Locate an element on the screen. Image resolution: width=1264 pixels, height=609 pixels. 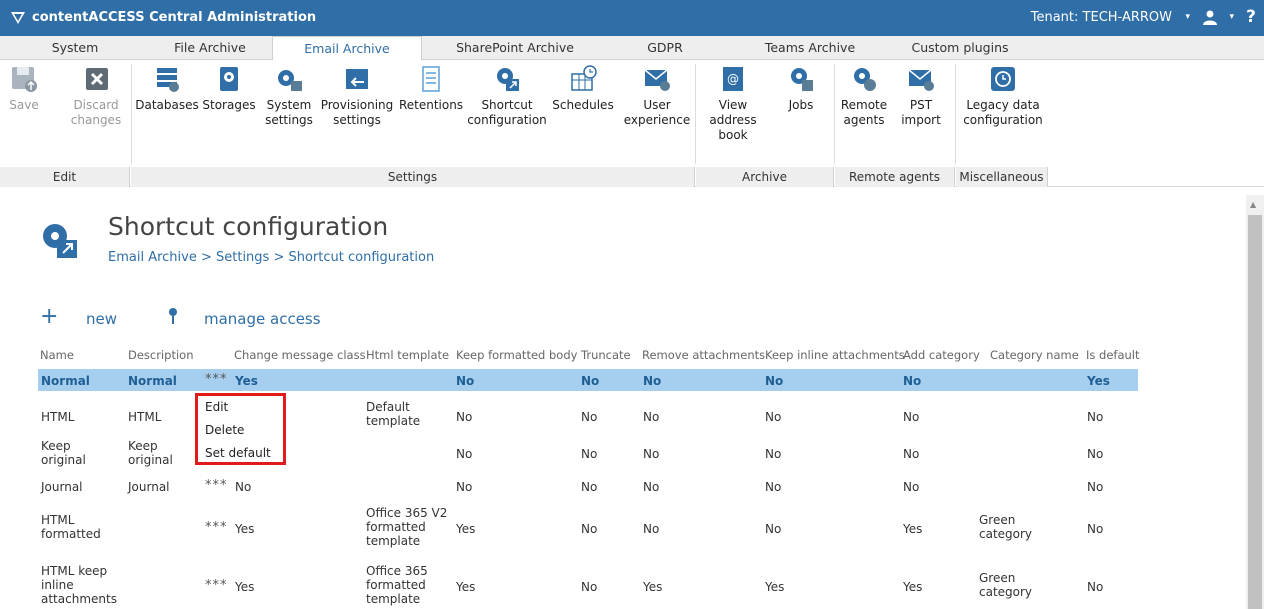
user-icon is located at coordinates (1210, 17).